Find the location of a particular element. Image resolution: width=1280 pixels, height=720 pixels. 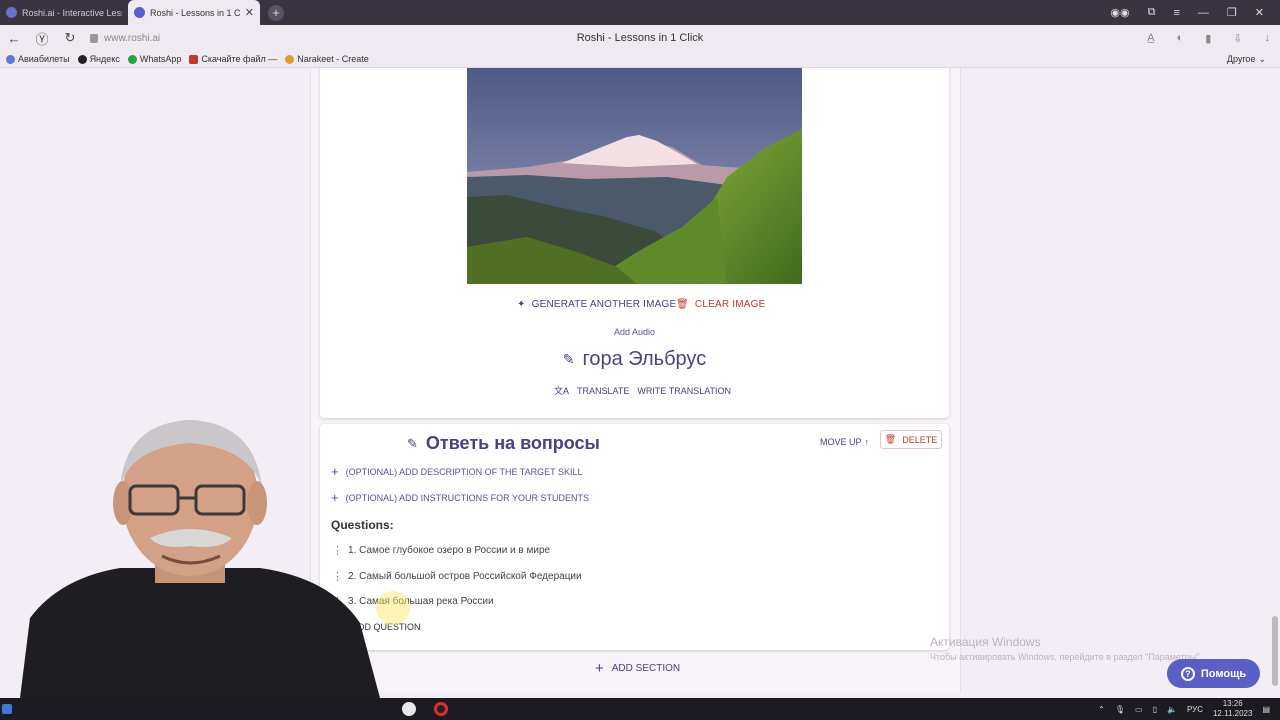

bookmark-icon: ▮ is located at coordinates (1208, 38).